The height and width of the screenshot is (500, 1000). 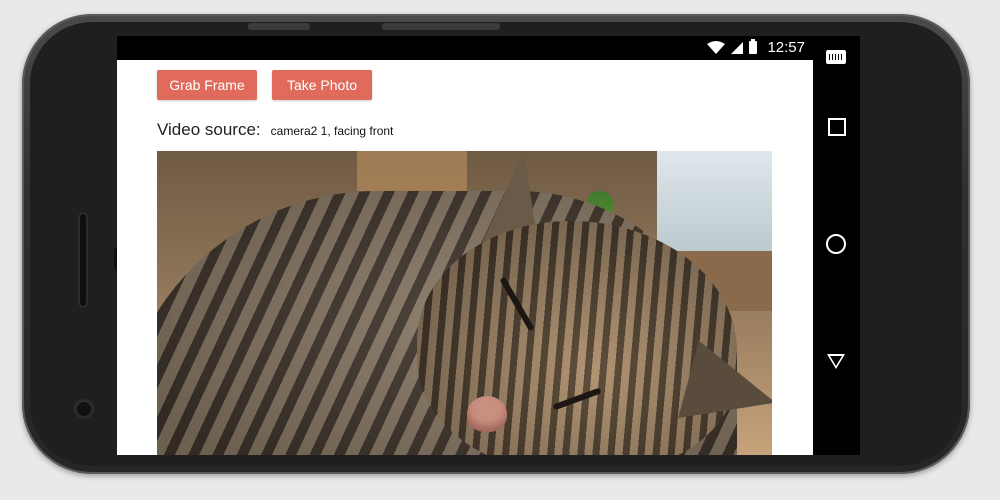 I want to click on video-source-label: Video source:, so click(x=209, y=129).